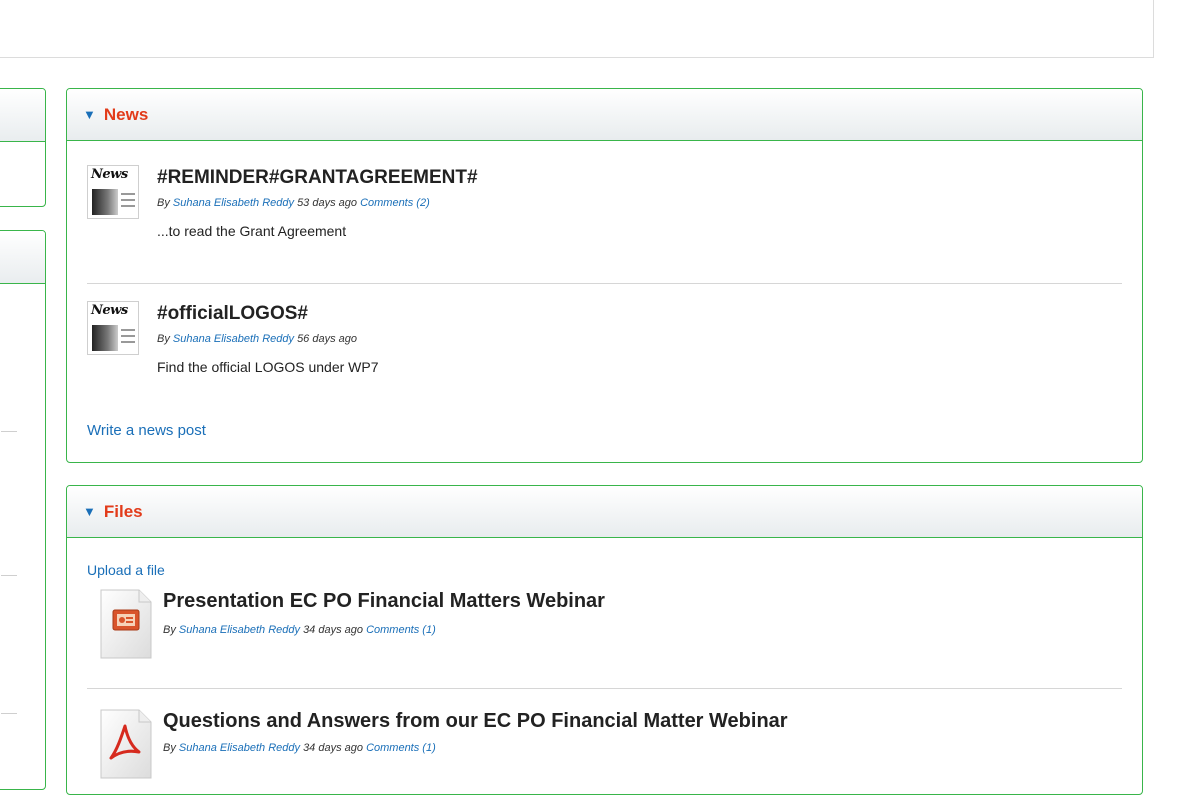  Describe the element at coordinates (604, 283) in the screenshot. I see `news-divider` at that location.